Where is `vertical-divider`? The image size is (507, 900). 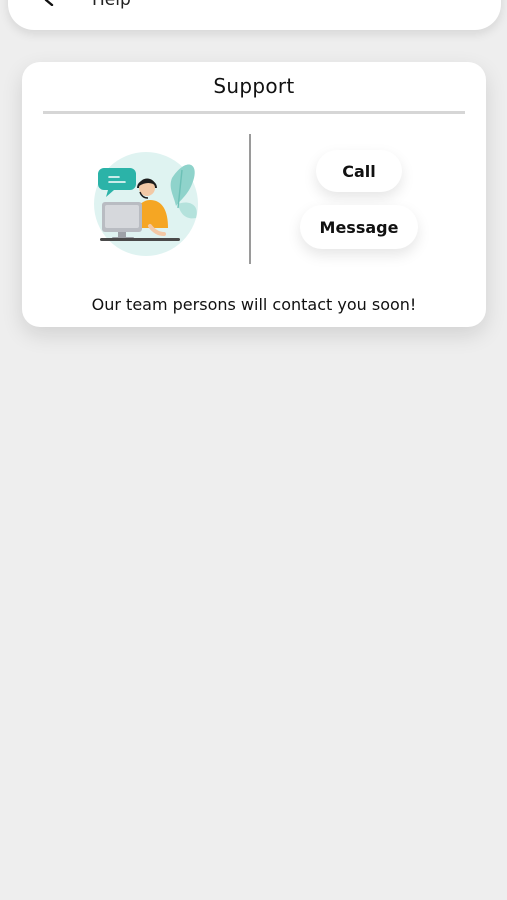
vertical-divider is located at coordinates (250, 199).